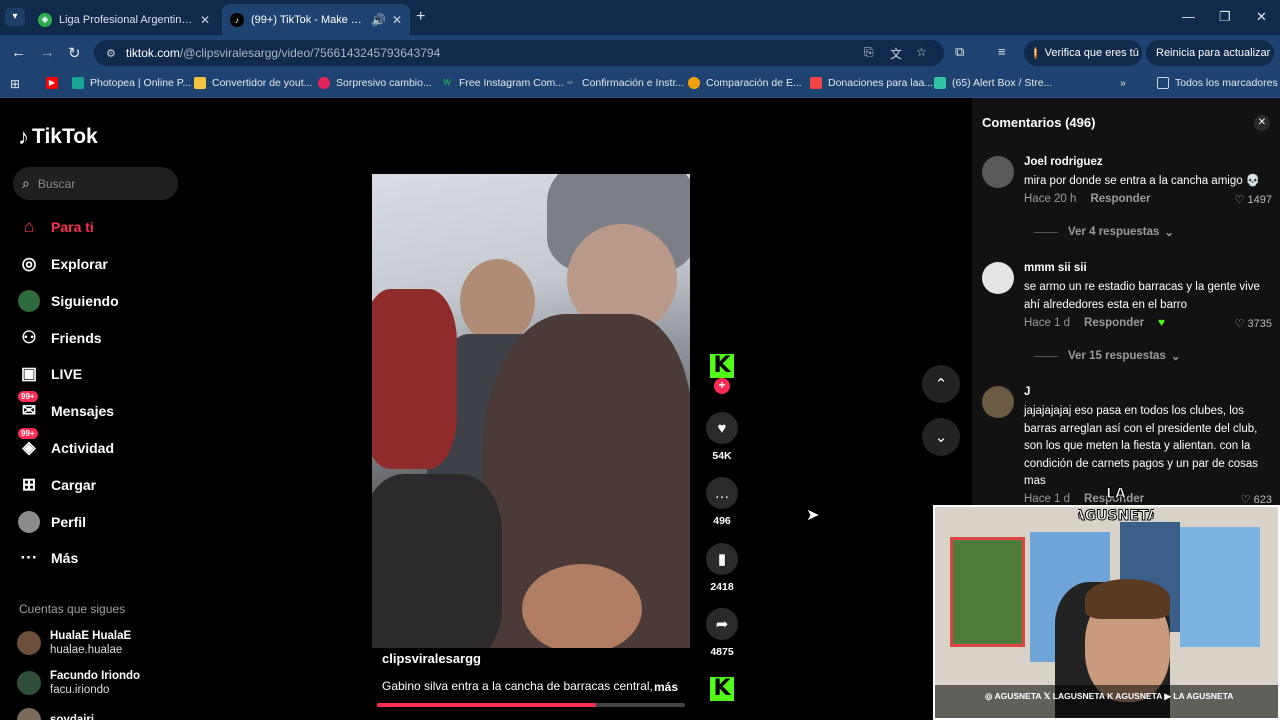 The image size is (1280, 720). I want to click on nav-label: Siguiendo, so click(85, 301).